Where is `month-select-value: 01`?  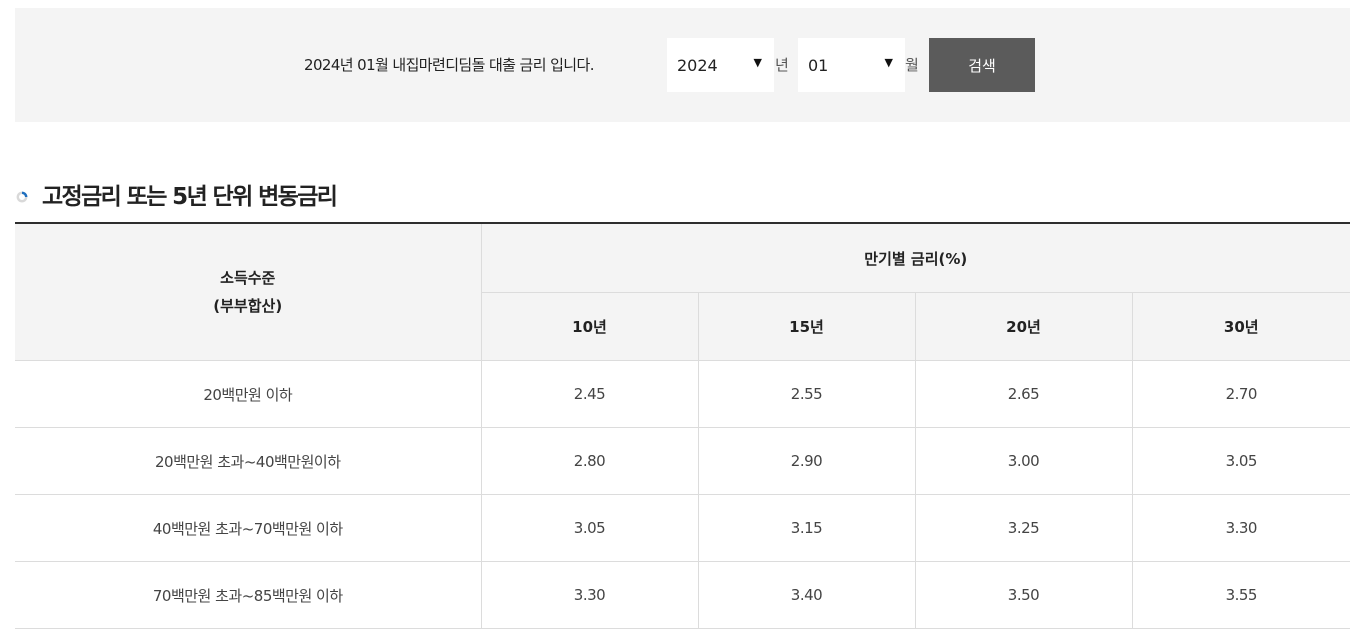 month-select-value: 01 is located at coordinates (818, 65).